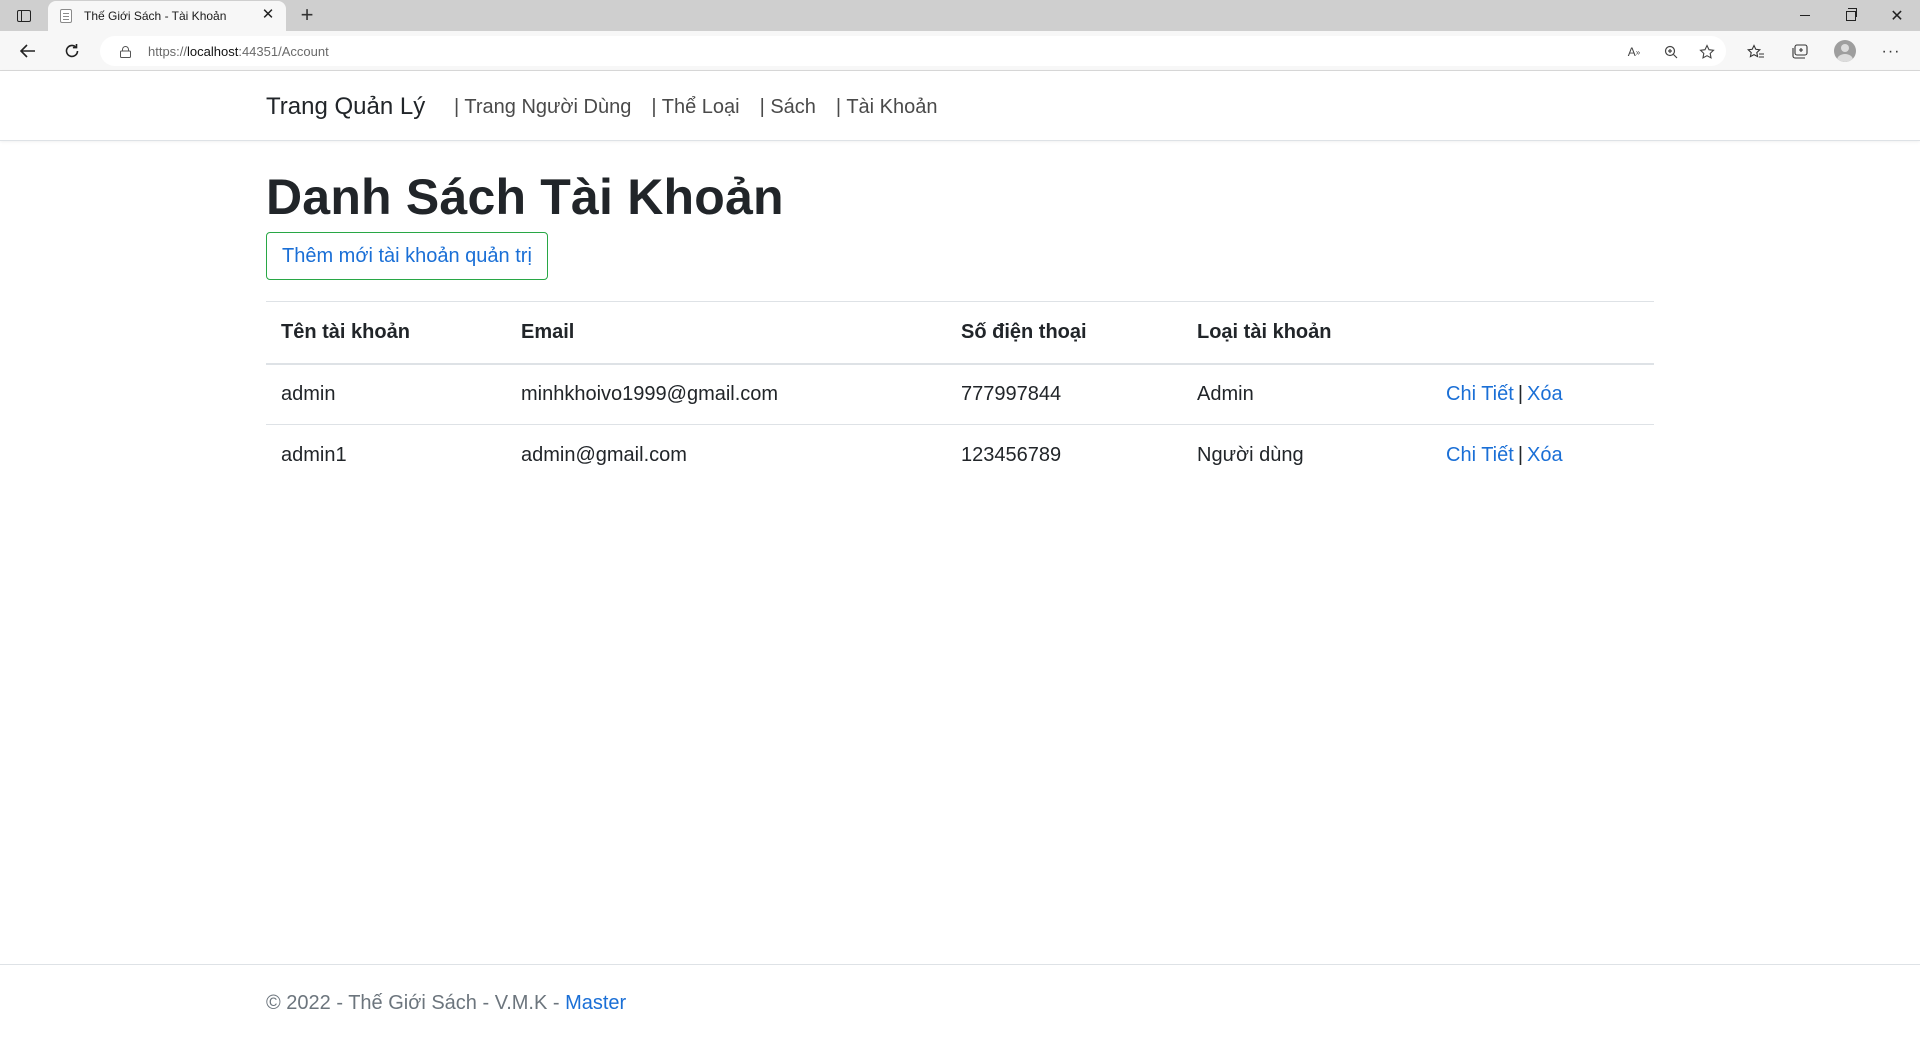  What do you see at coordinates (887, 107) in the screenshot?
I see `nav-link-accounts: | Tài Khoản` at bounding box center [887, 107].